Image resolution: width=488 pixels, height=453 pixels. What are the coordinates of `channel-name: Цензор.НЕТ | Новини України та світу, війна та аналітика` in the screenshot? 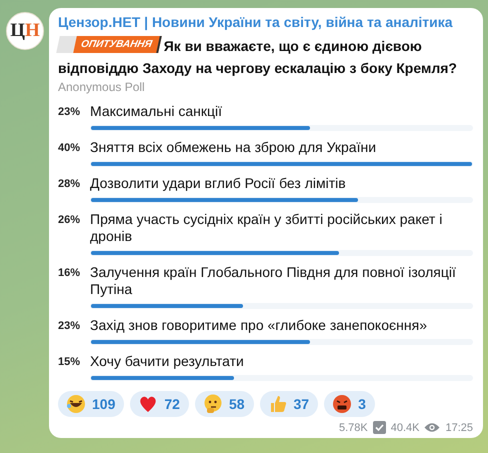 It's located at (265, 22).